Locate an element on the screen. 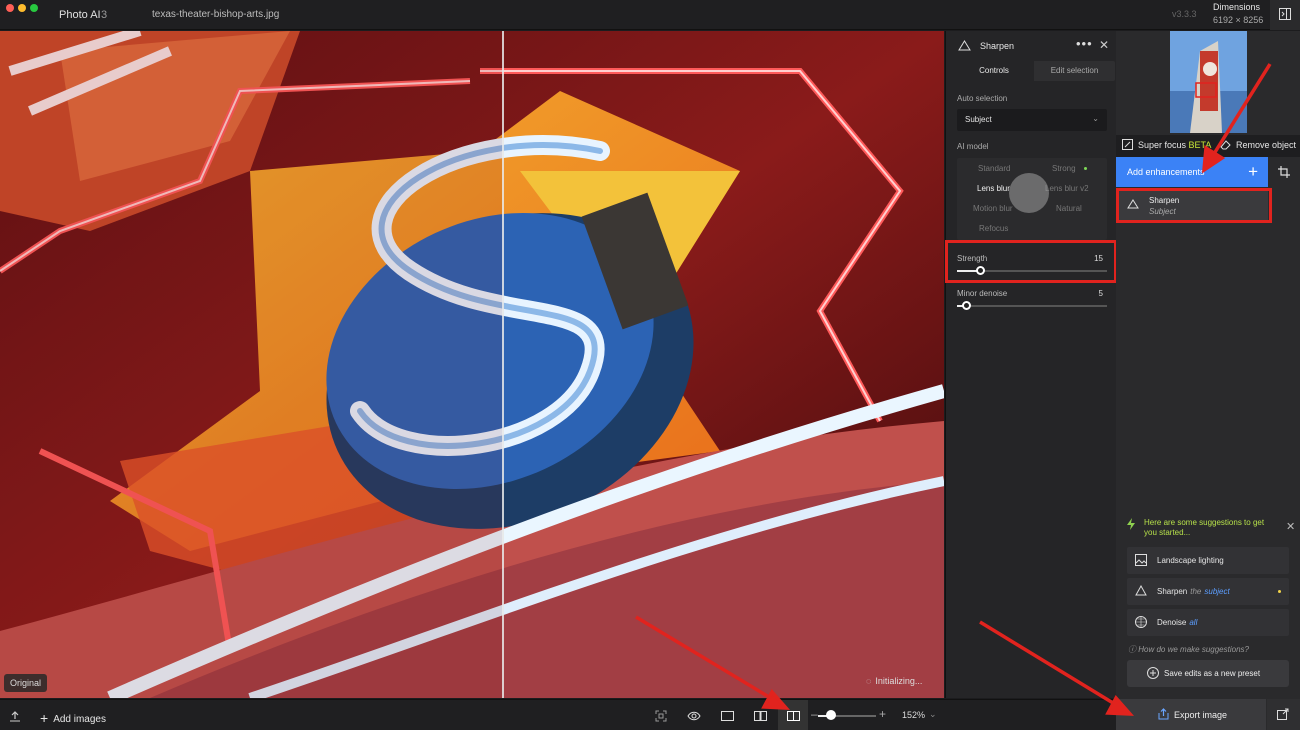  model-standard: Standard is located at coordinates (994, 168).